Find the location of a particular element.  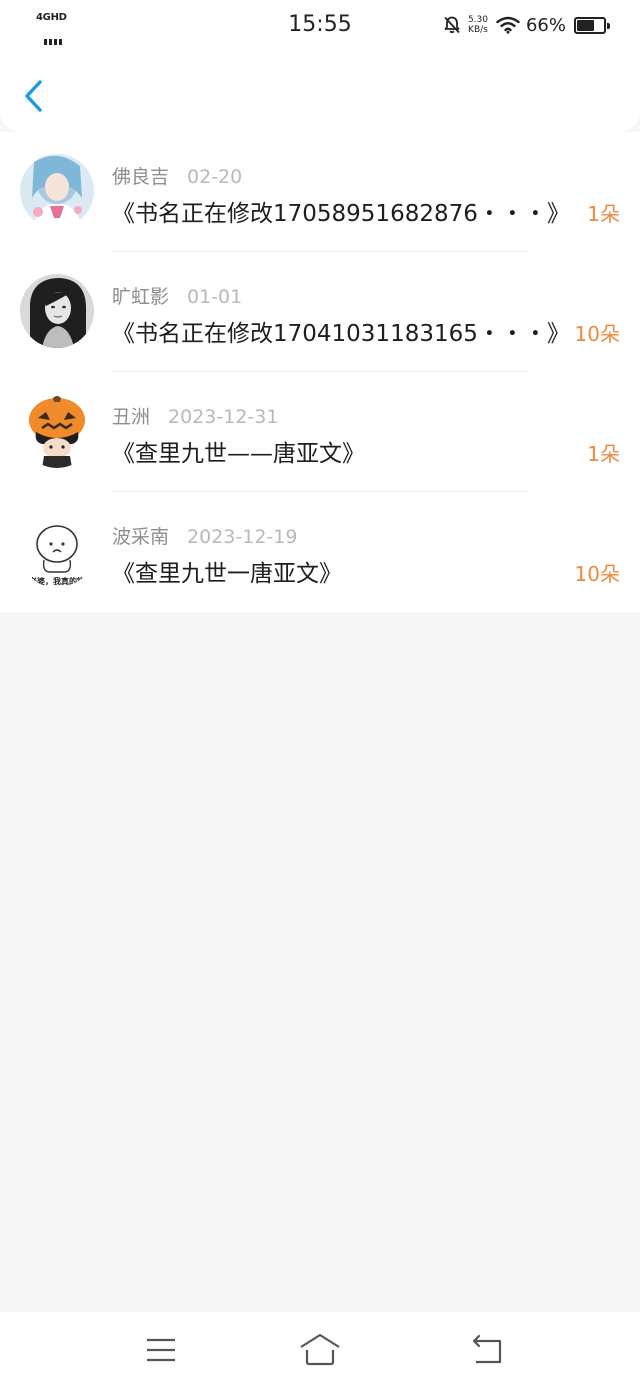

chevron-left-icon is located at coordinates (33, 96).